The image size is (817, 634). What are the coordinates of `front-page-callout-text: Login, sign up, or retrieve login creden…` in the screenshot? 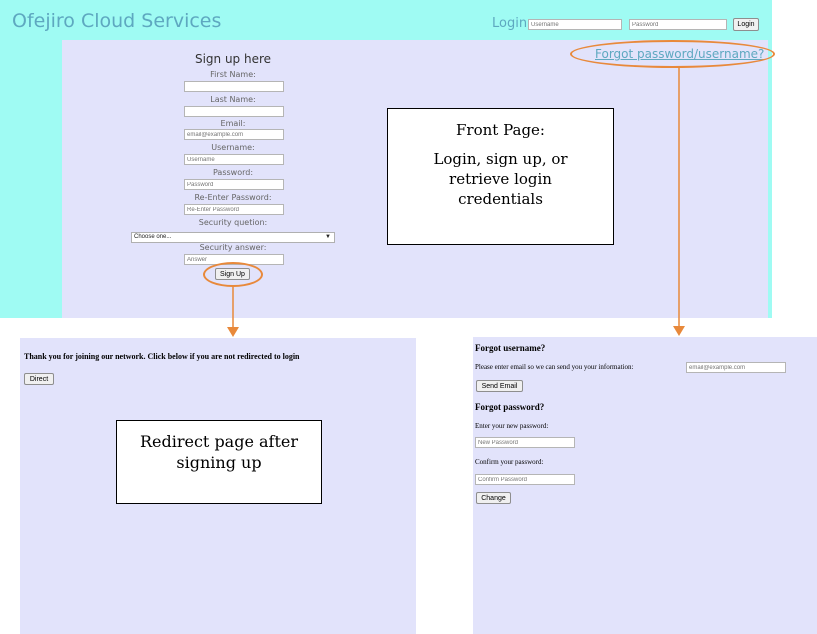 It's located at (500, 179).